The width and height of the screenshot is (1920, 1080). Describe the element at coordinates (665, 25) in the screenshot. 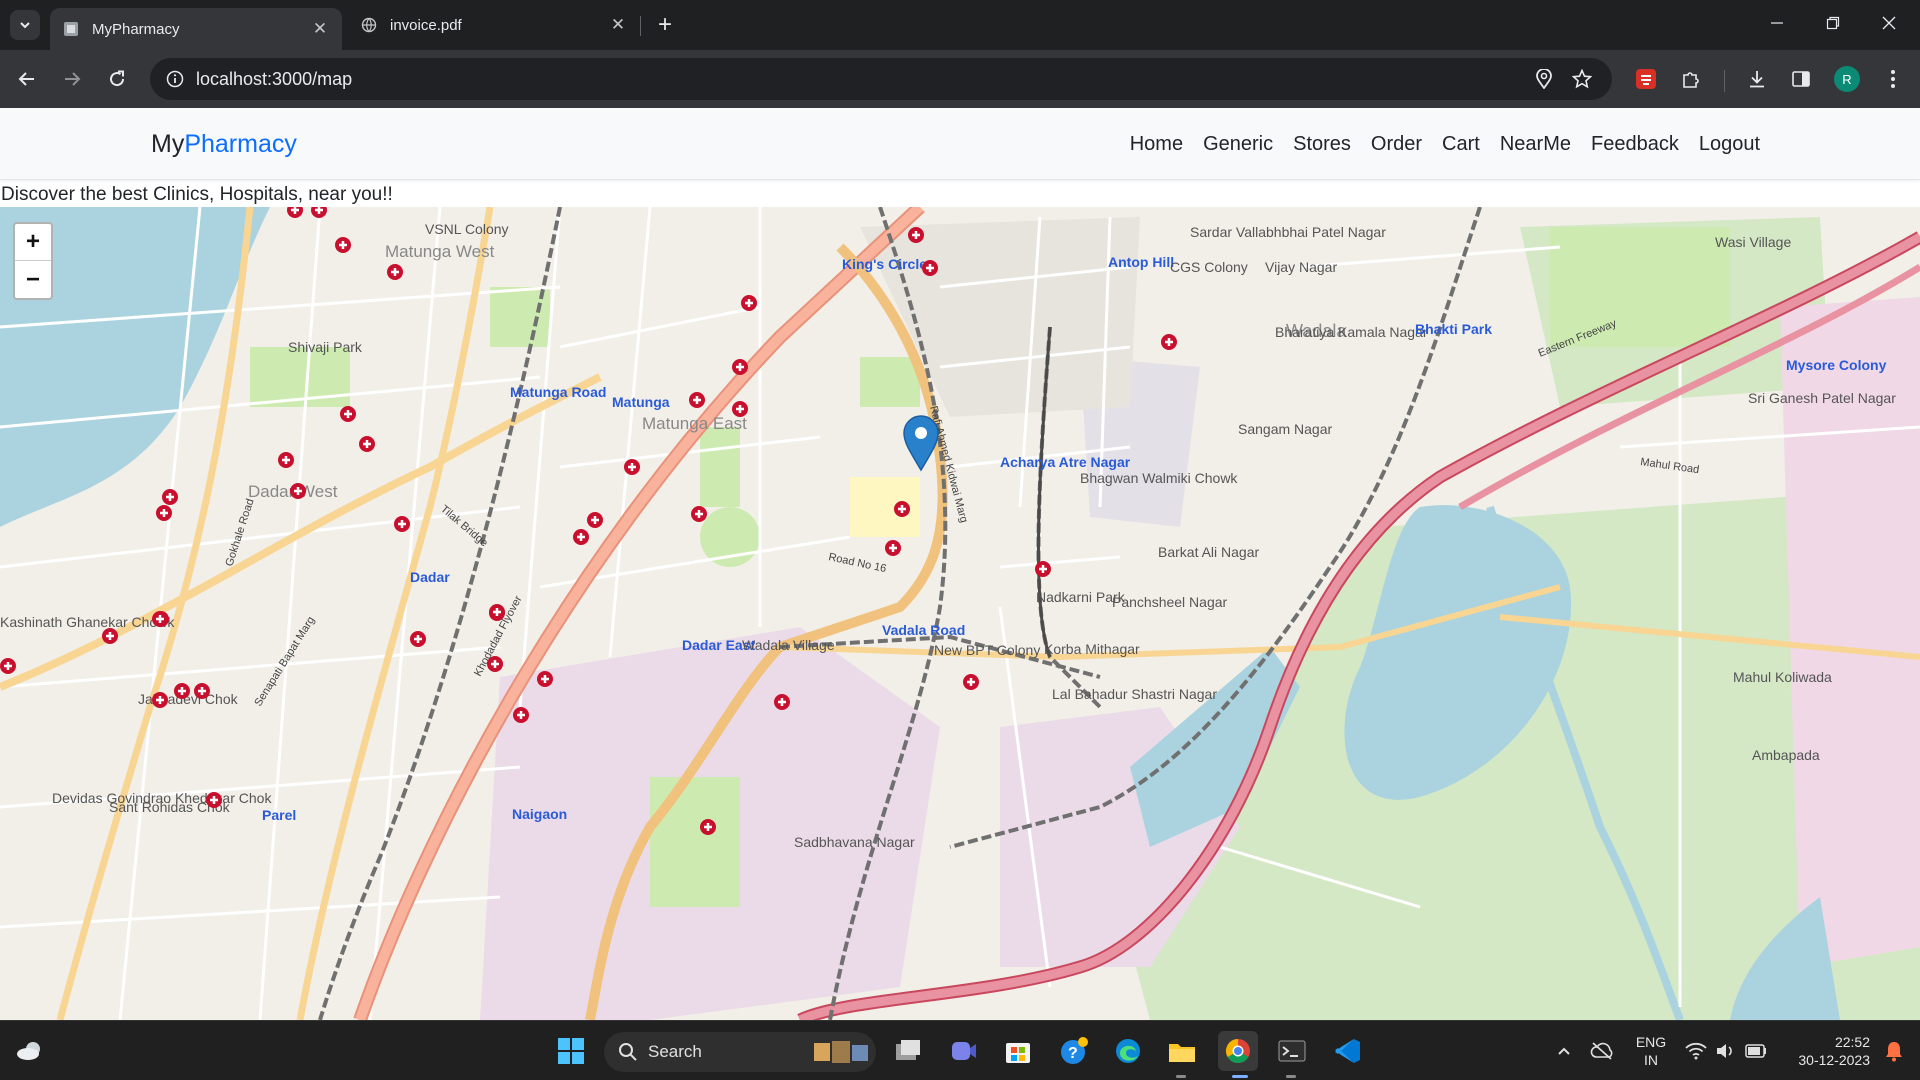

I see `new-tab-button: +` at that location.